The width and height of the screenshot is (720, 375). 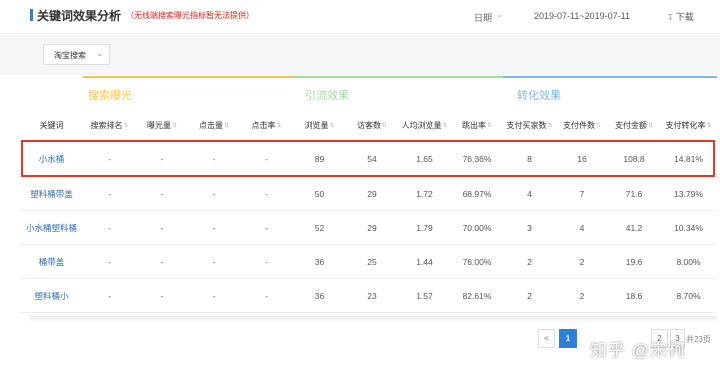 What do you see at coordinates (638, 350) in the screenshot?
I see `watermark: 知乎 @宋柯` at bounding box center [638, 350].